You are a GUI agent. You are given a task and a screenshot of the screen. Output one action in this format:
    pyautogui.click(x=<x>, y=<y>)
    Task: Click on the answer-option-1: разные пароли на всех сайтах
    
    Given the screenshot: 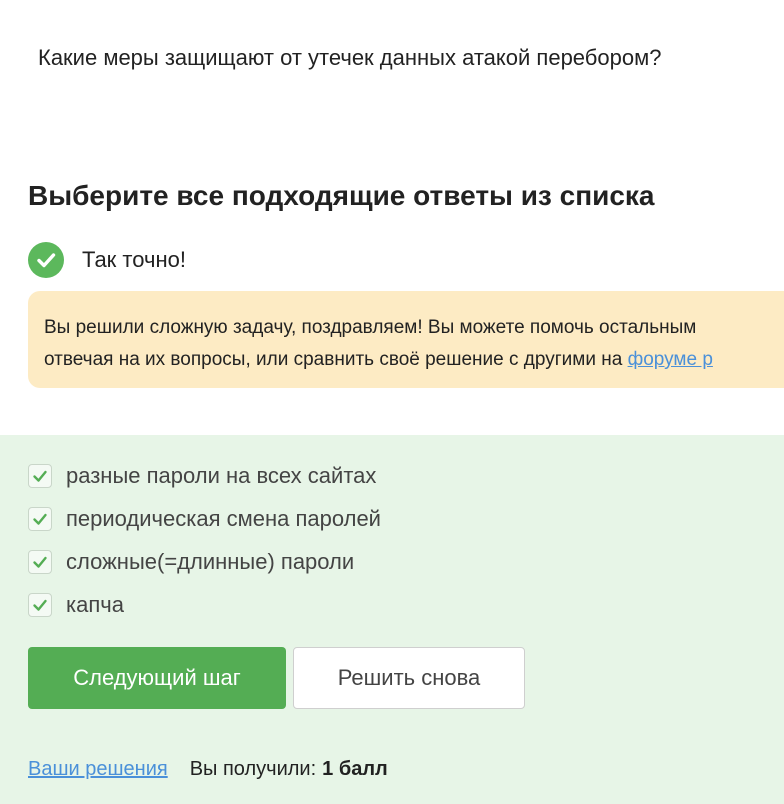 What is the action you would take?
    pyautogui.click(x=202, y=476)
    